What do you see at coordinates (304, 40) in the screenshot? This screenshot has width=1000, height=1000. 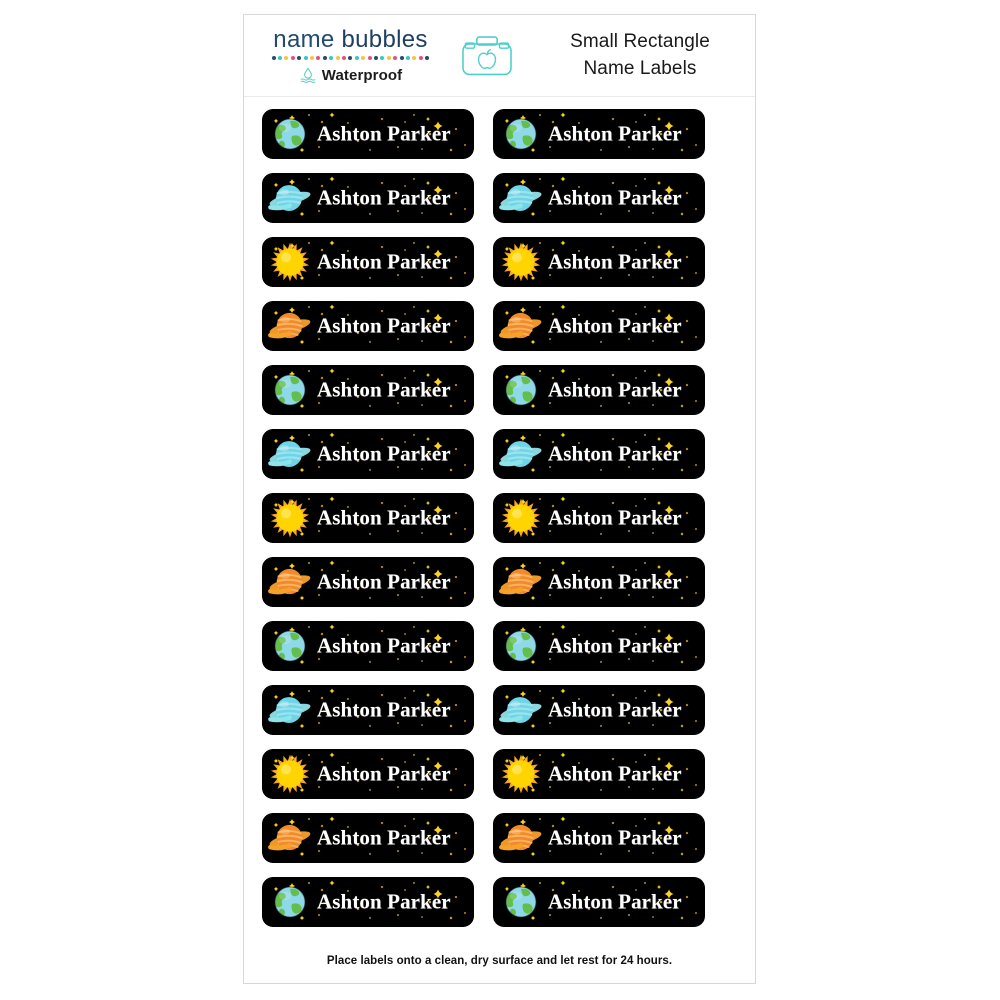 I see `brand-word-name: name` at bounding box center [304, 40].